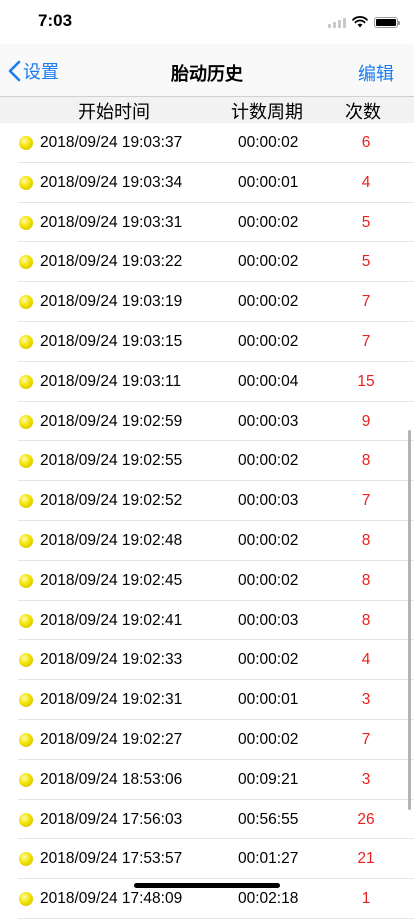  I want to click on row-count: 26, so click(366, 819).